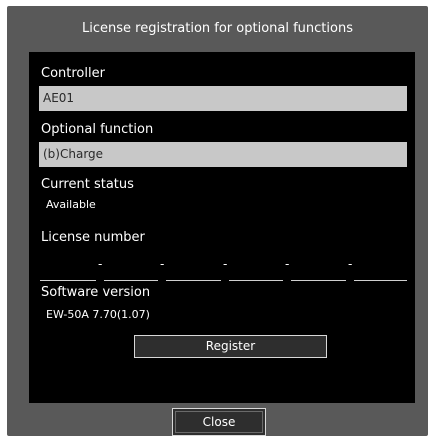 This screenshot has height=439, width=433. I want to click on register-button-label: Register, so click(230, 346).